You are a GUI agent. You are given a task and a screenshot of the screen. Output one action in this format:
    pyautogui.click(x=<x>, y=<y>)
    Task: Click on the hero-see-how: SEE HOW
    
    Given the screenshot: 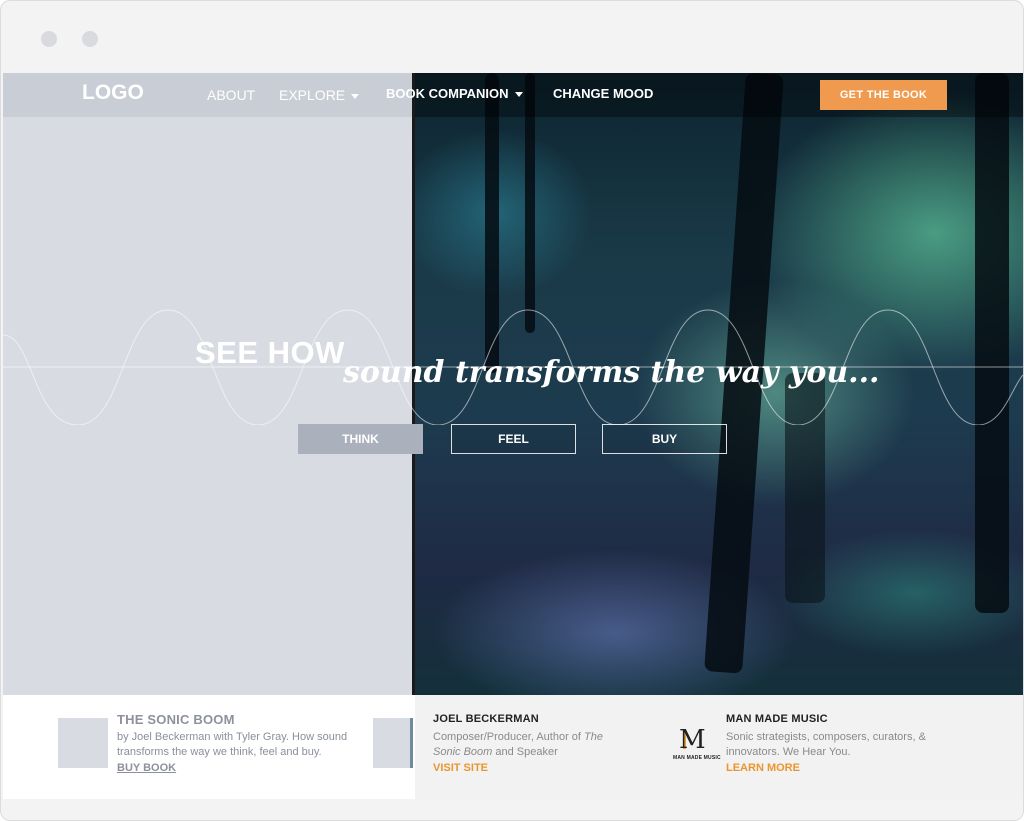 What is the action you would take?
    pyautogui.click(x=270, y=352)
    